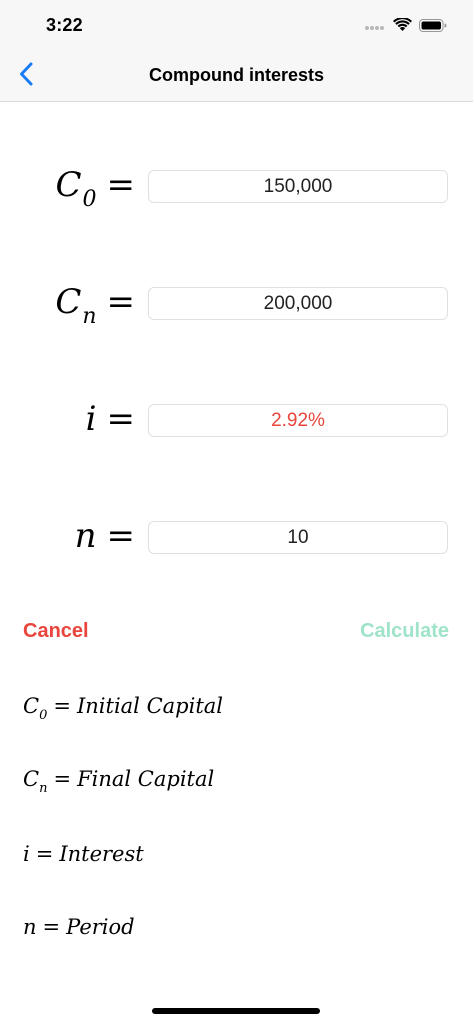 The width and height of the screenshot is (473, 1024). I want to click on wifi-icon, so click(402, 27).